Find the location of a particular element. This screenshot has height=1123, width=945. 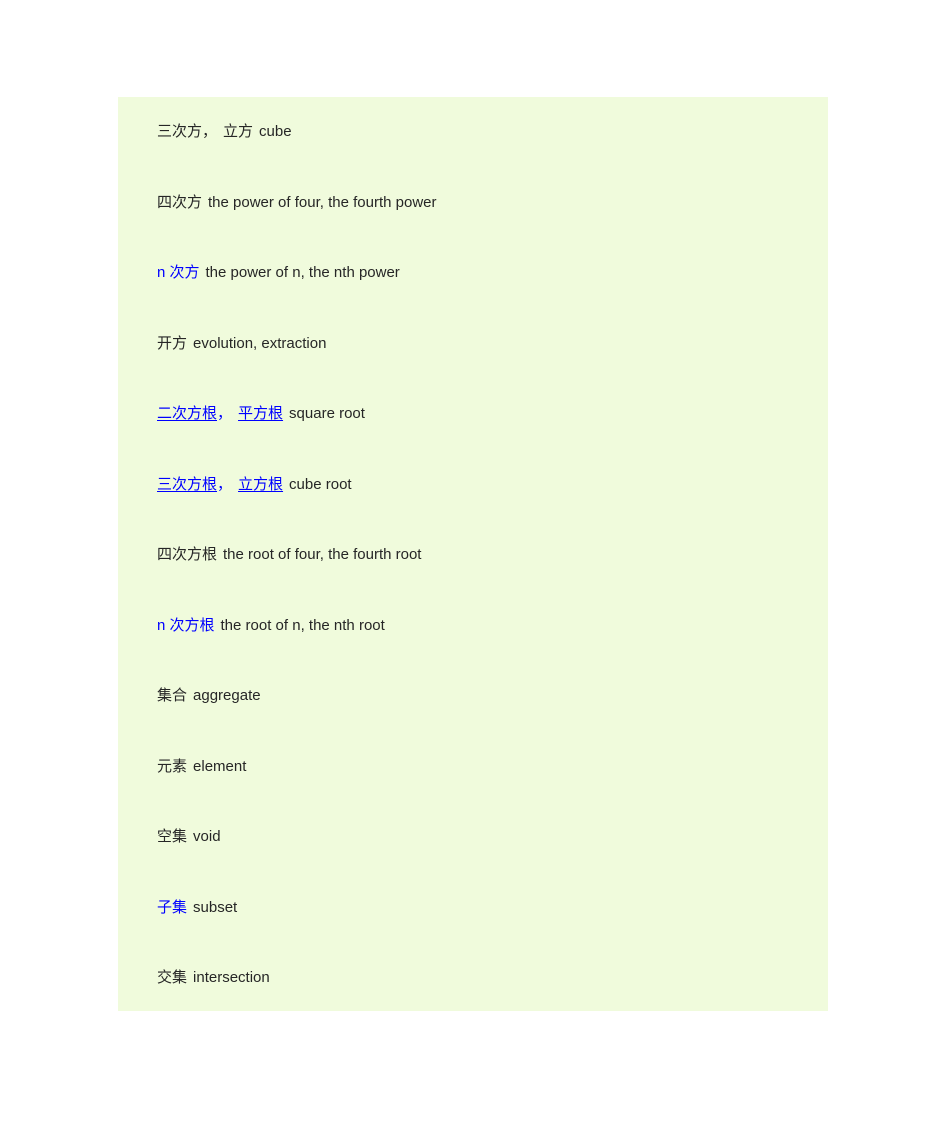

definition-text: subset is located at coordinates (215, 907).